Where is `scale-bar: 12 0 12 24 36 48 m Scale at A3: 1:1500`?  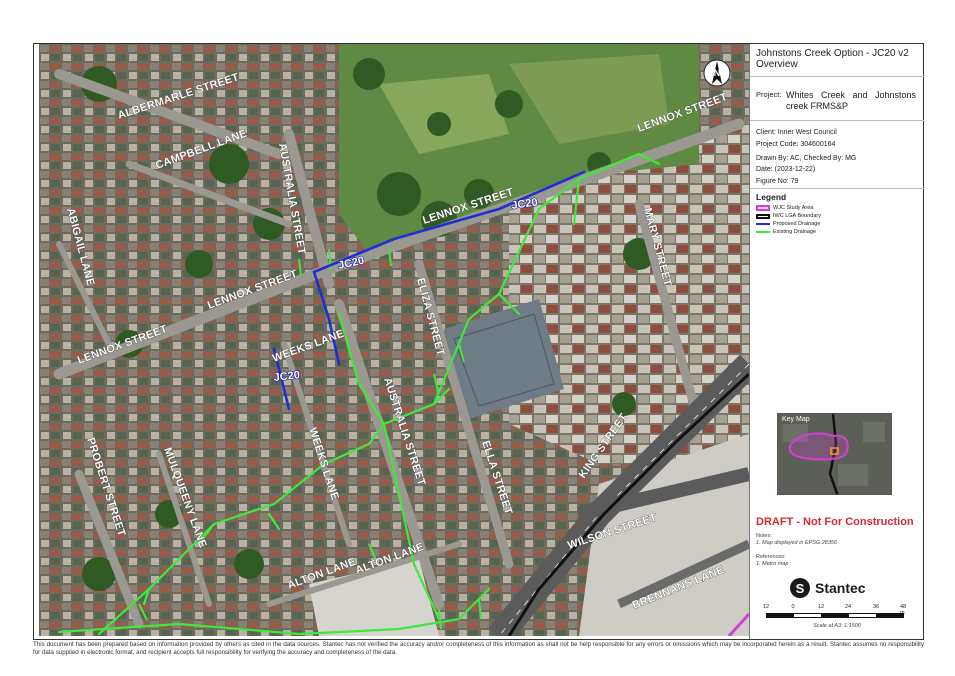
scale-bar: 12 0 12 24 36 48 m Scale at A3: 1:1500 is located at coordinates (837, 619).